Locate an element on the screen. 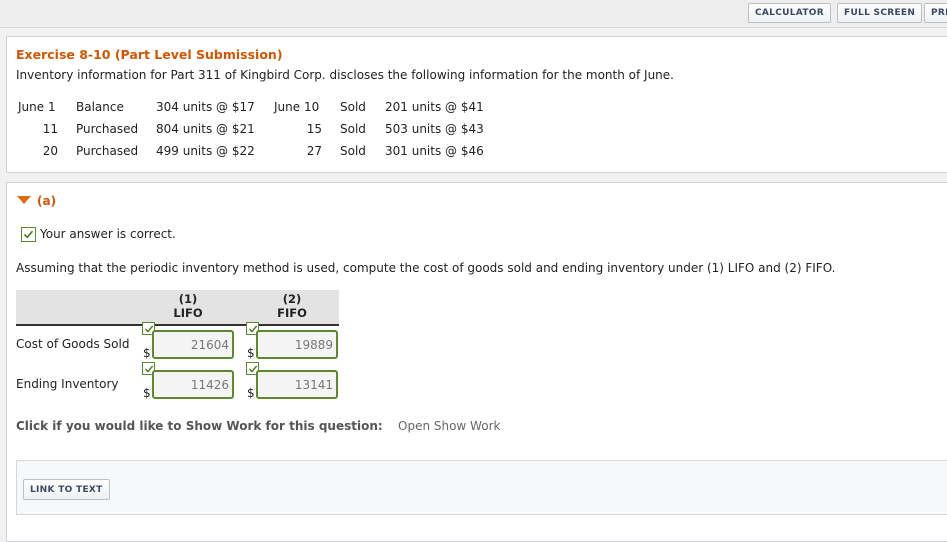 The width and height of the screenshot is (947, 542). inventory-quantity: 301 units @ $46 is located at coordinates (434, 151).